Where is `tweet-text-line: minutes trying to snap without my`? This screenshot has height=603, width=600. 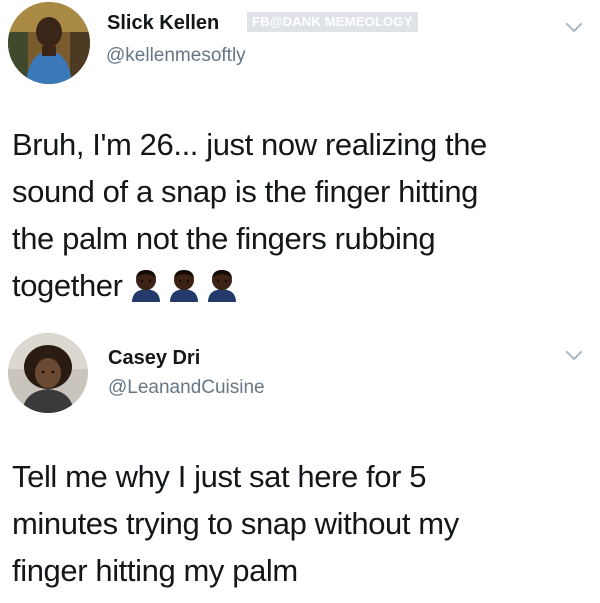 tweet-text-line: minutes trying to snap without my is located at coordinates (235, 523).